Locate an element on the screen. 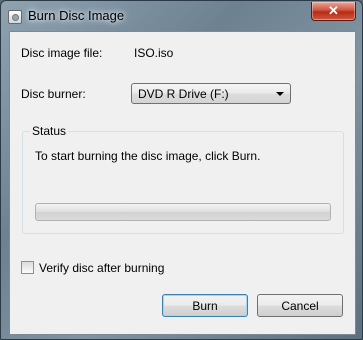 The image size is (363, 340). cancel-button: Cancel is located at coordinates (300, 305).